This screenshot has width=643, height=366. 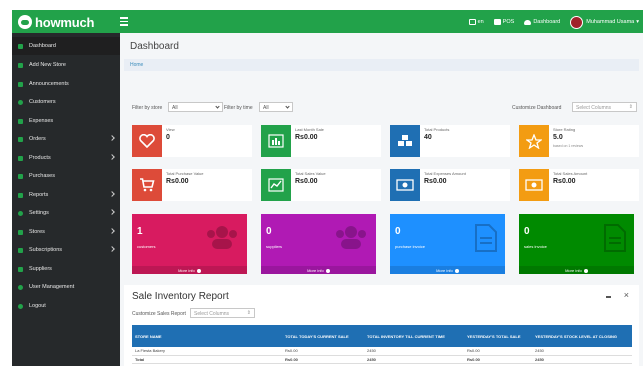 I want to click on minimize-icon, so click(x=608, y=297).